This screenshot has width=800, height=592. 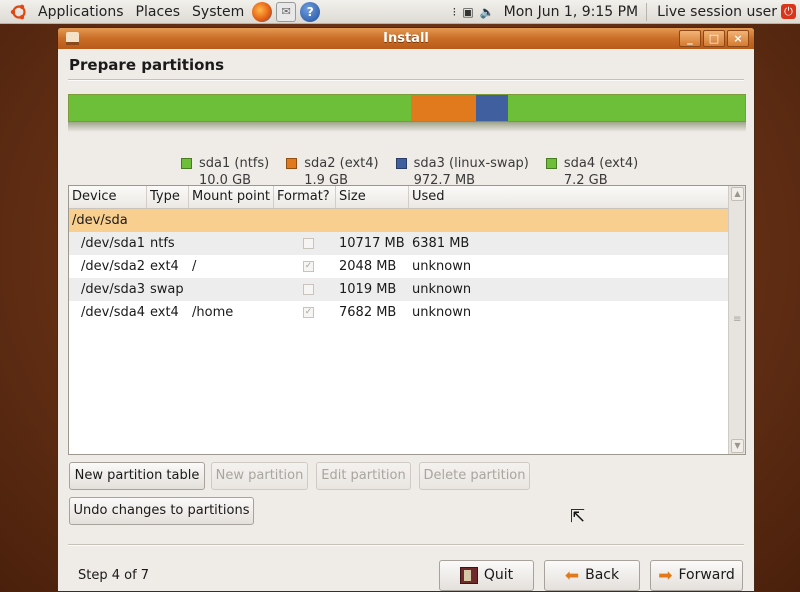 What do you see at coordinates (113, 312) in the screenshot?
I see `cell-device: /dev/sda4` at bounding box center [113, 312].